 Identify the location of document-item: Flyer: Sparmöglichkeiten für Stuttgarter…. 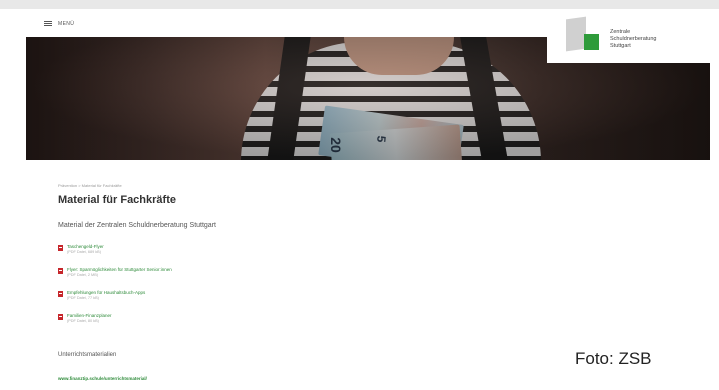
(115, 272).